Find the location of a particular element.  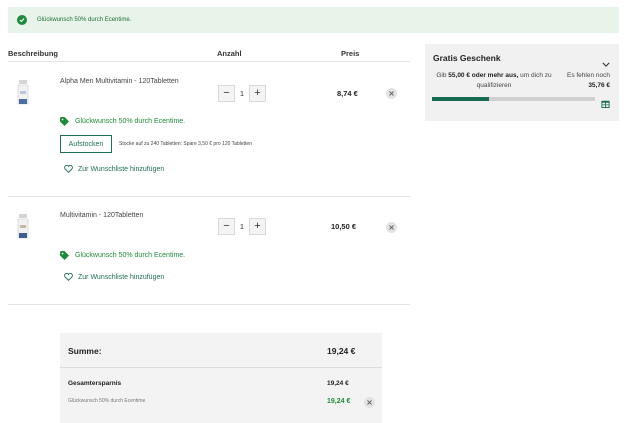

success-banner: Glückwunsch 50% durch Ecentime. is located at coordinates (313, 20).